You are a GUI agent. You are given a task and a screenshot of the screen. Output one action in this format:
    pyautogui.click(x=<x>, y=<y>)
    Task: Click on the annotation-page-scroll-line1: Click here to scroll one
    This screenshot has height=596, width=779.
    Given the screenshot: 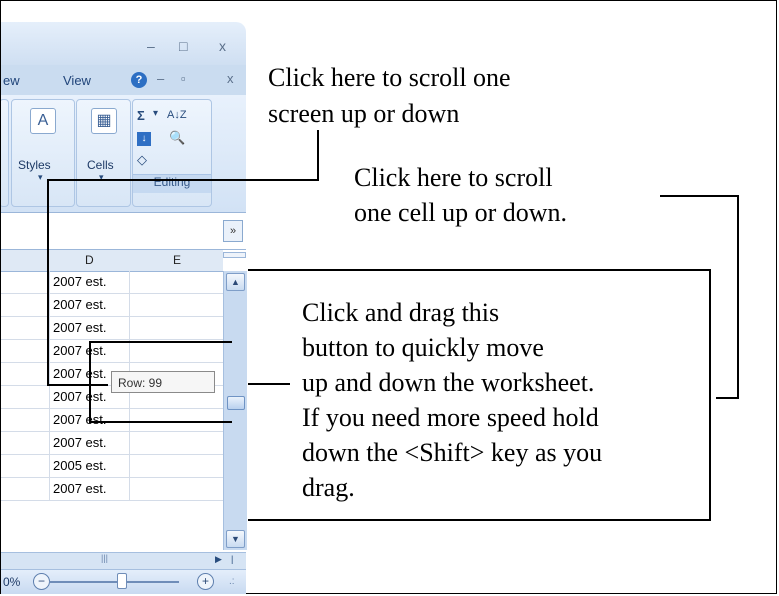 What is the action you would take?
    pyautogui.click(x=389, y=77)
    